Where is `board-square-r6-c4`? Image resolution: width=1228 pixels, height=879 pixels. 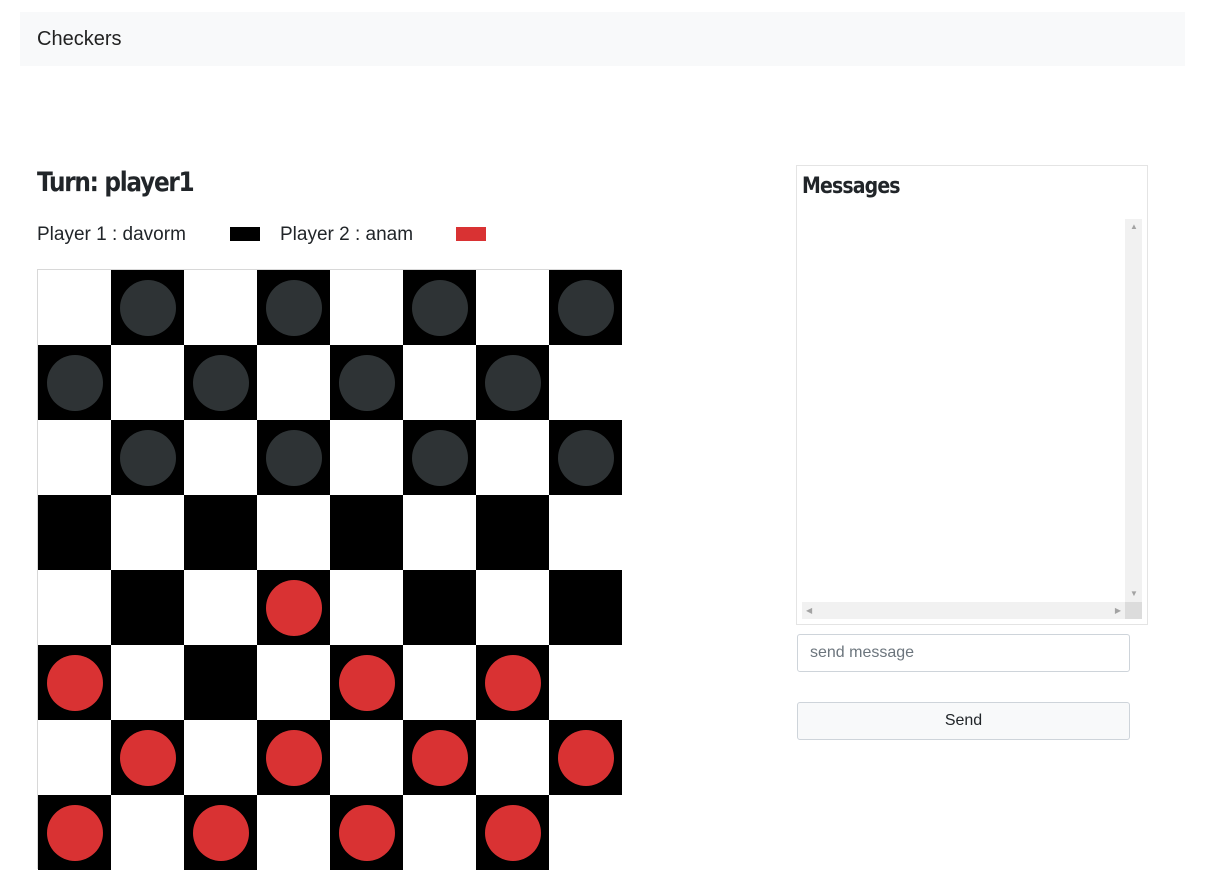
board-square-r6-c4 is located at coordinates (366, 757).